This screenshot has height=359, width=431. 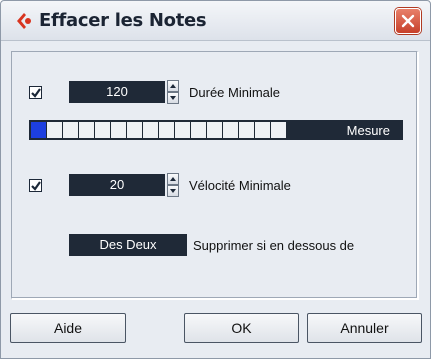 I want to click on close-icon, so click(x=408, y=21).